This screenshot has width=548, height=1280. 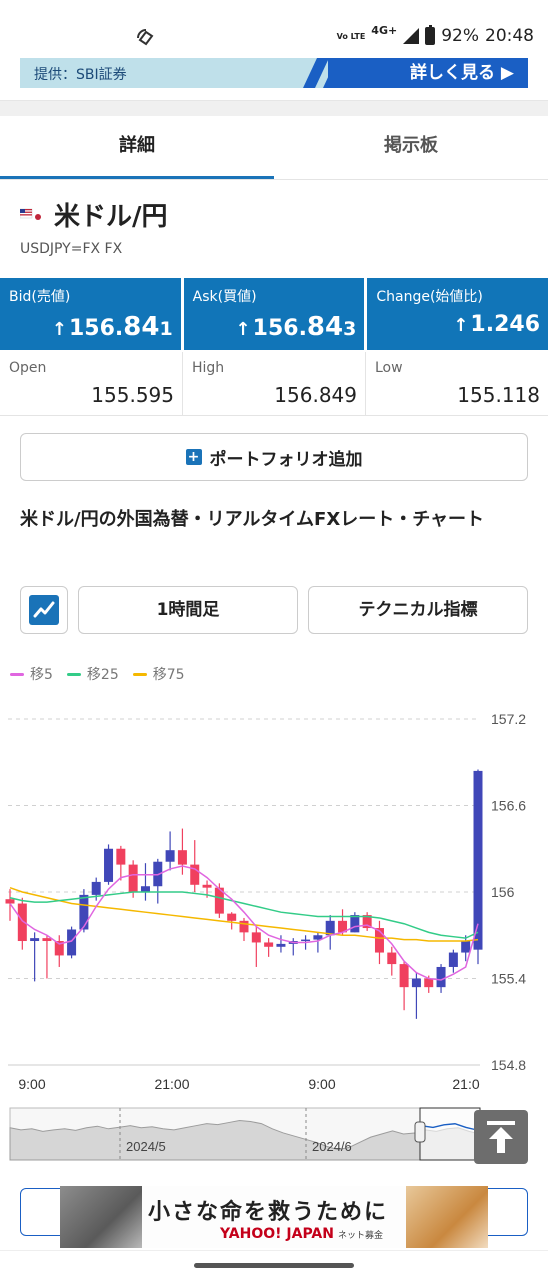 I want to click on chart-legend: 移5 移25 移75, so click(x=97, y=674).